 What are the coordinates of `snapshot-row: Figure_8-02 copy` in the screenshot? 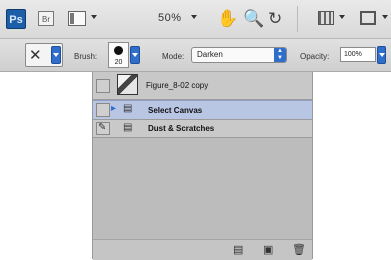 It's located at (202, 86).